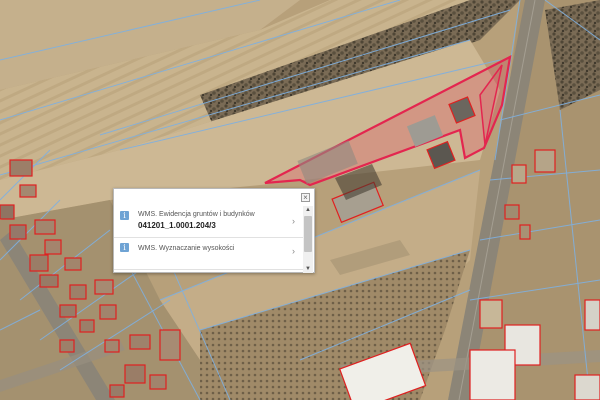 The image size is (600, 400). What do you see at coordinates (305, 197) in the screenshot?
I see `close-icon: ×` at bounding box center [305, 197].